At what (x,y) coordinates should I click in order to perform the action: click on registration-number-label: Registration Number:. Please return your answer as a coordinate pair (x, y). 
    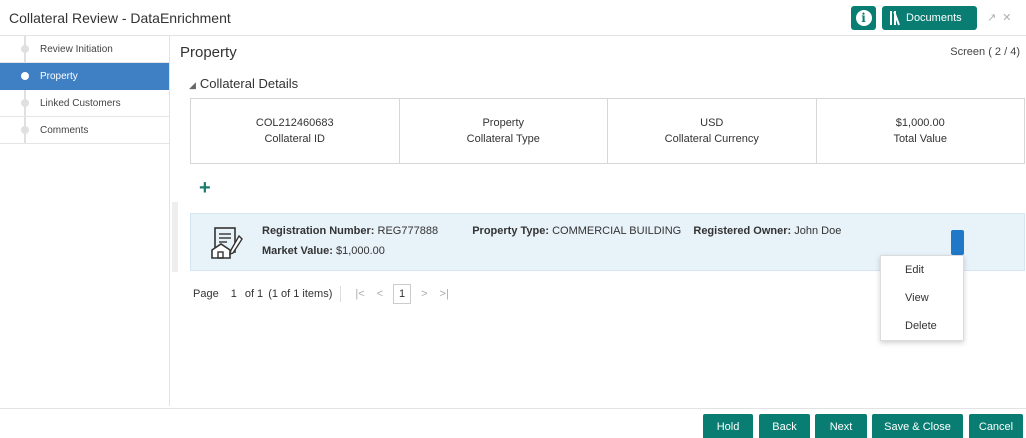
    Looking at the image, I should click on (318, 231).